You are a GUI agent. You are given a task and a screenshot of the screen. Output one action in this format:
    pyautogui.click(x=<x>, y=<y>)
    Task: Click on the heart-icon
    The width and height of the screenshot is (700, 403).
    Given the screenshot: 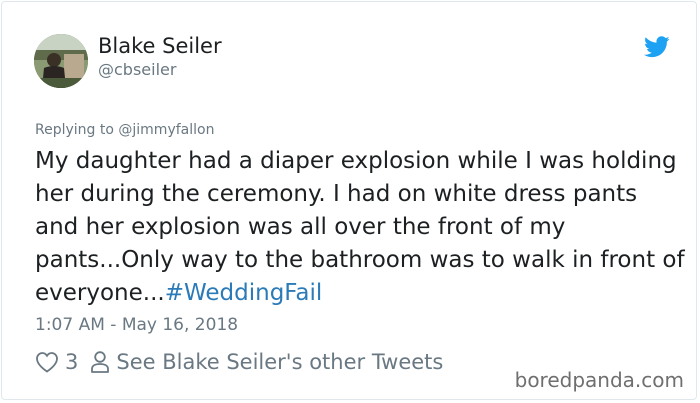 What is the action you would take?
    pyautogui.click(x=47, y=362)
    